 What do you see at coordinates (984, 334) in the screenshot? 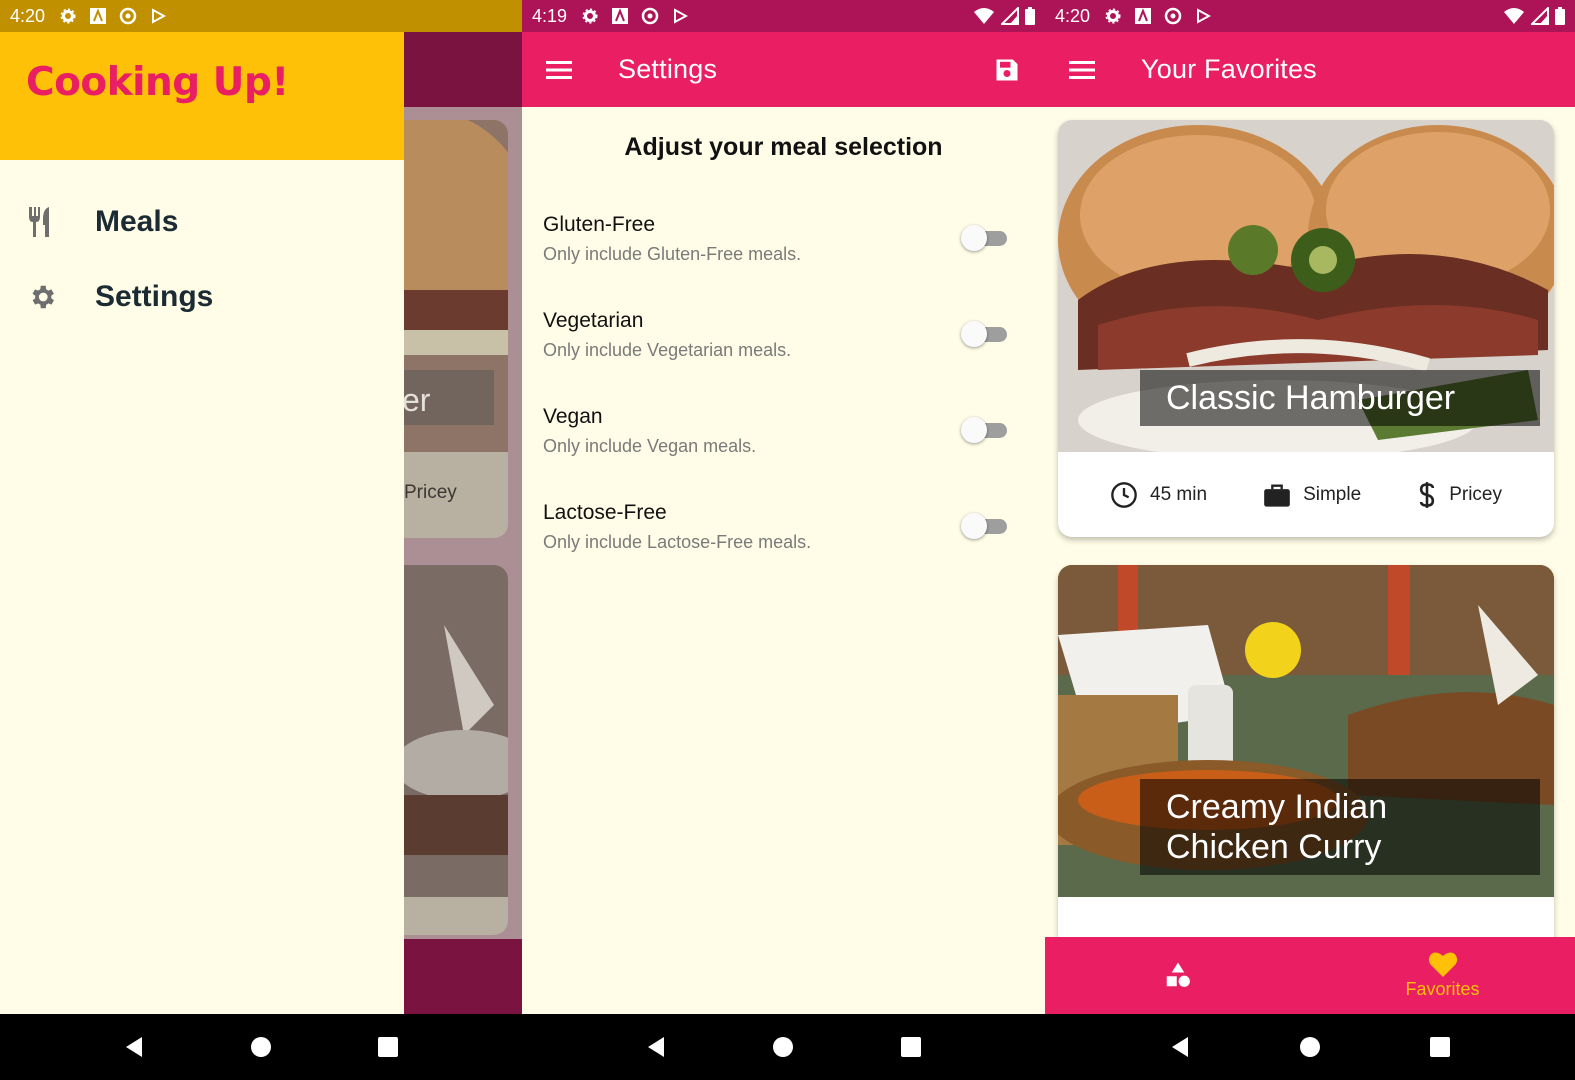
I see `vegetarian-switch` at bounding box center [984, 334].